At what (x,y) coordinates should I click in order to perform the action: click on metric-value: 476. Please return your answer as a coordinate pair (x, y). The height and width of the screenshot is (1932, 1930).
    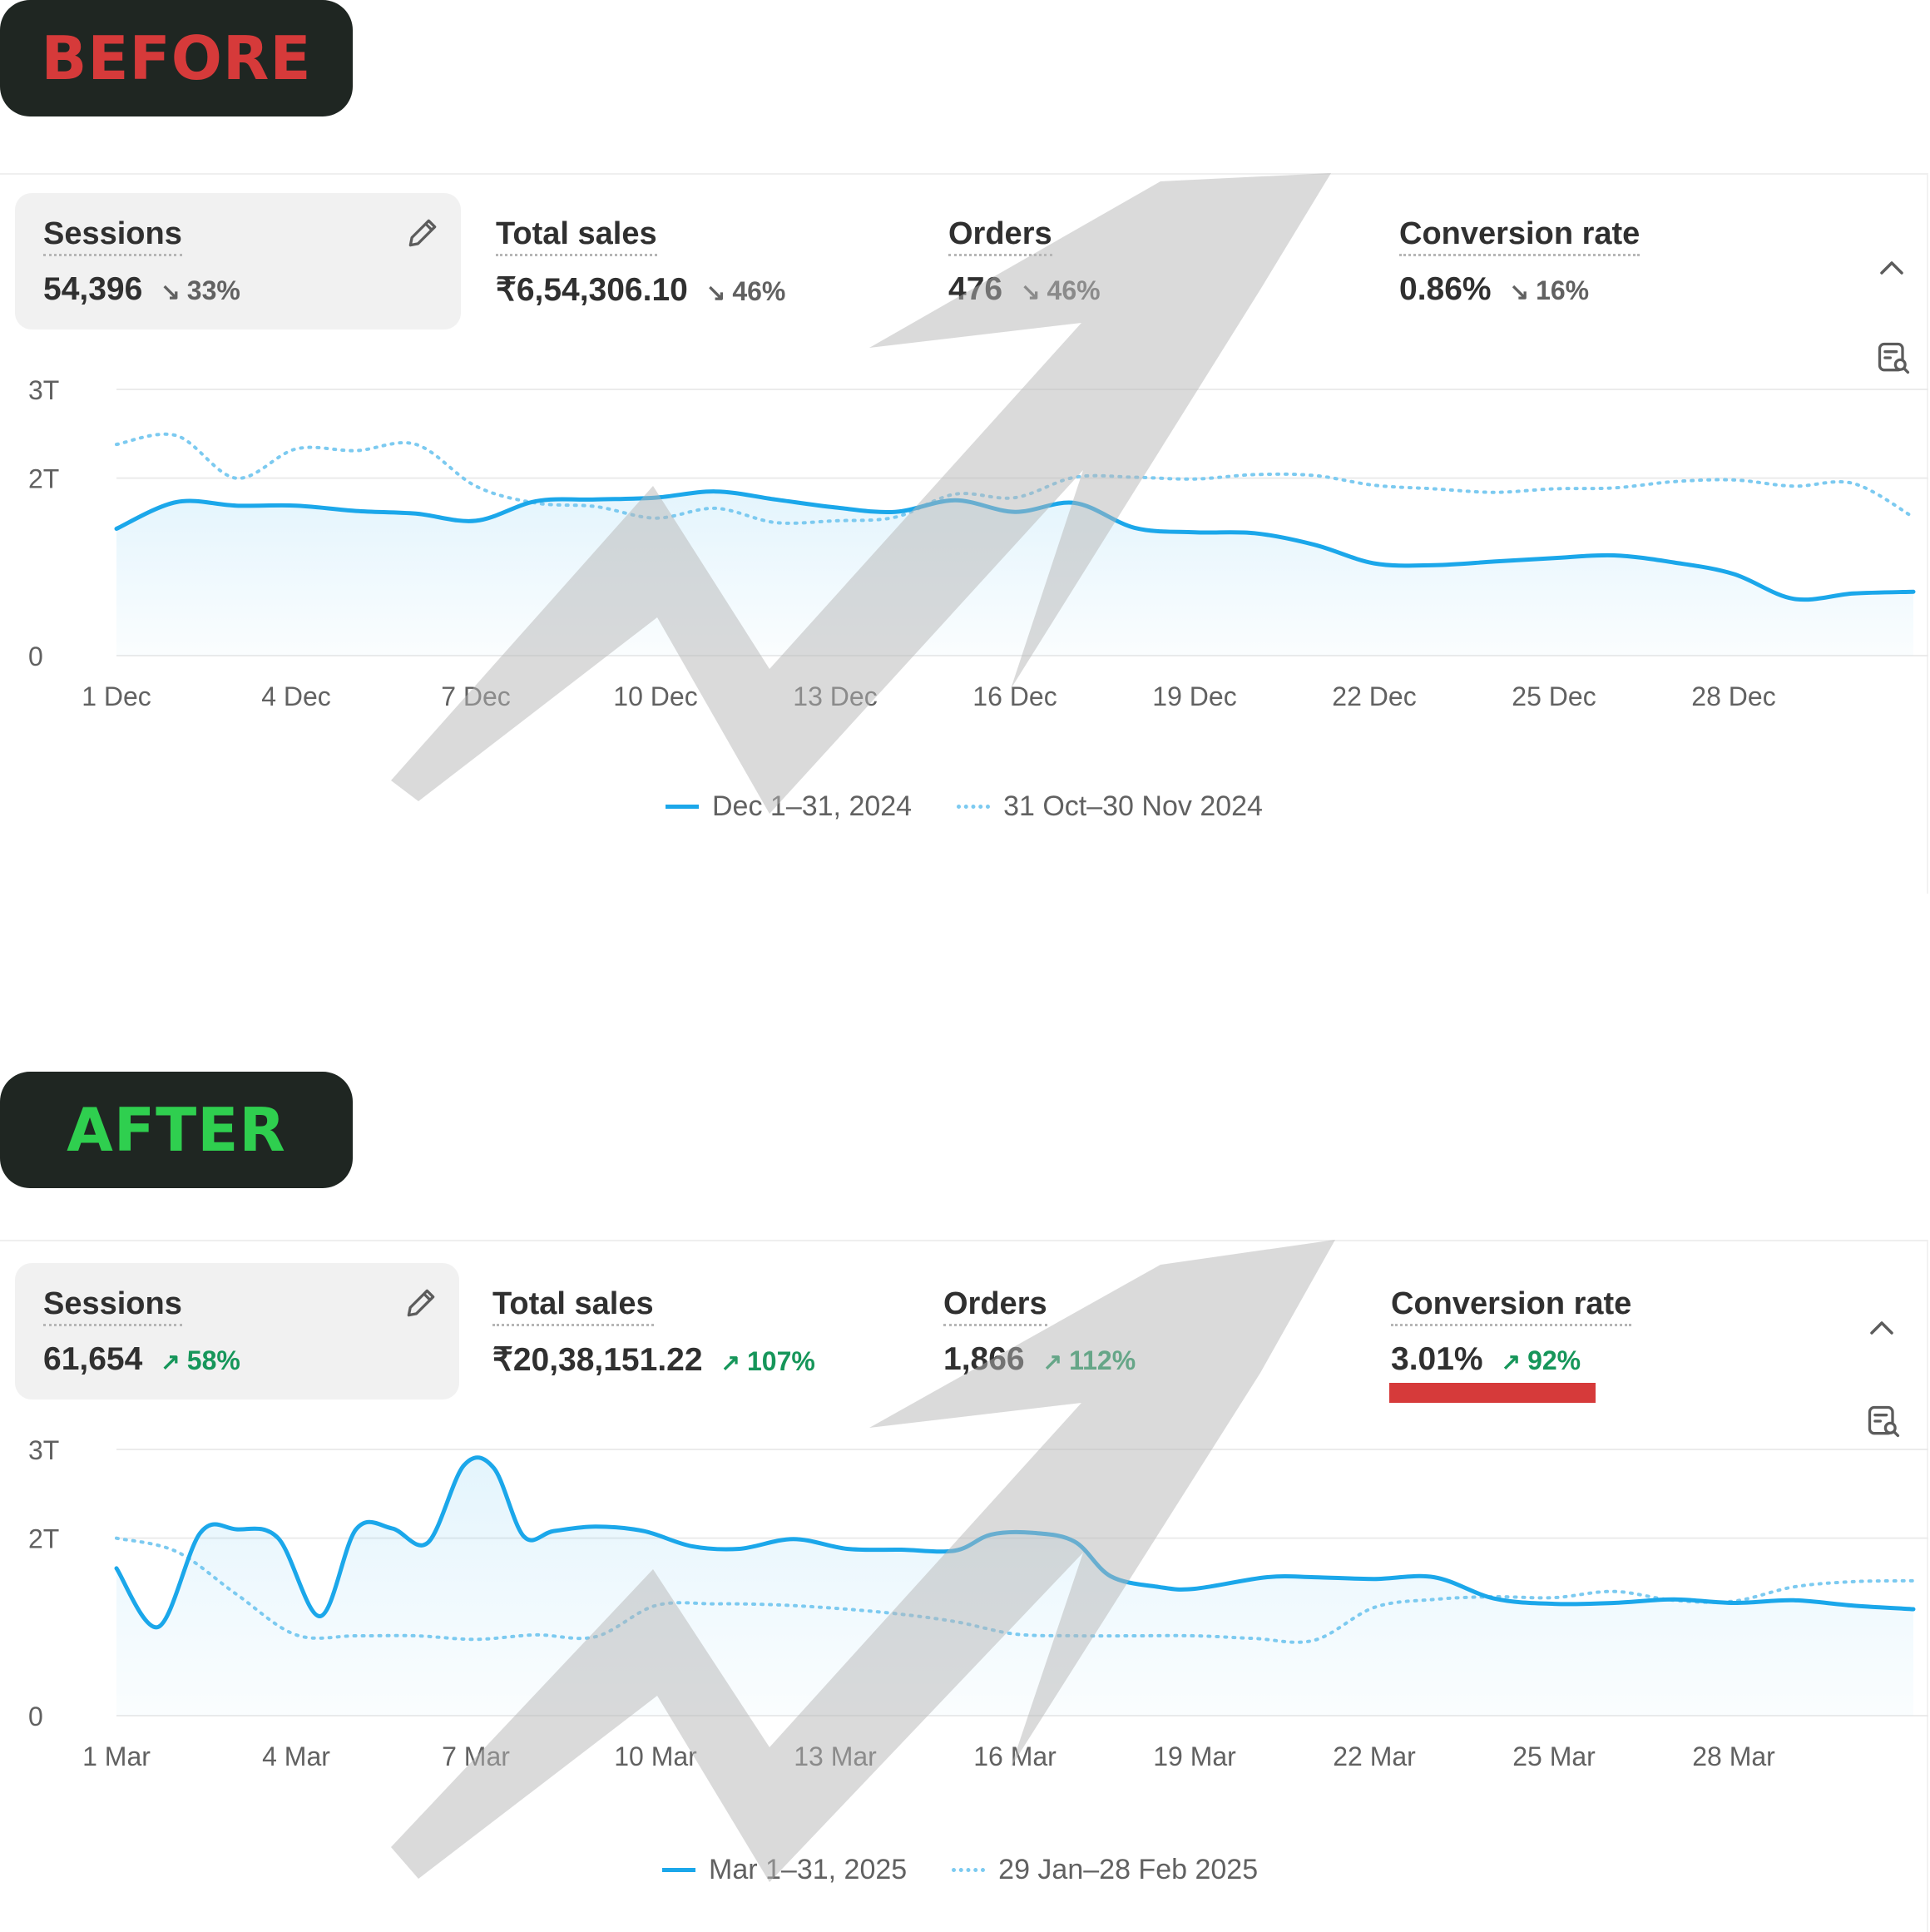
    Looking at the image, I should click on (975, 289).